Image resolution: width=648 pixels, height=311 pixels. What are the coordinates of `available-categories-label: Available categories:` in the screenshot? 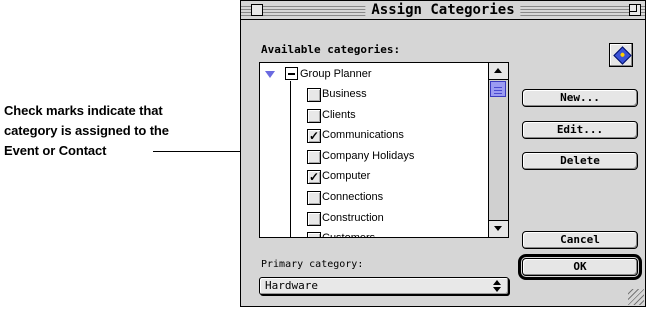 It's located at (331, 49).